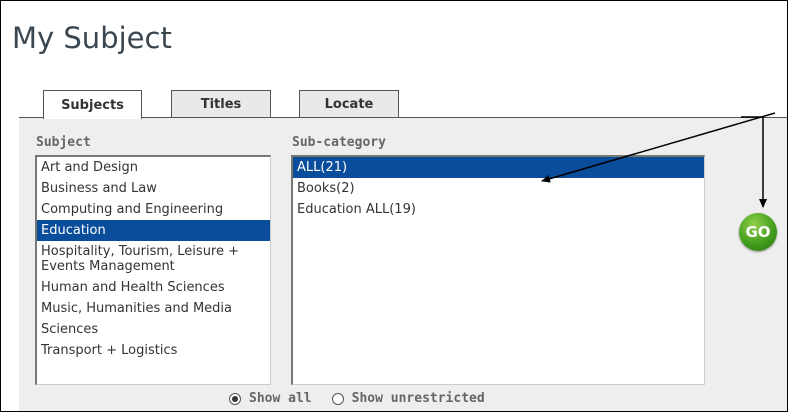 The width and height of the screenshot is (788, 412). What do you see at coordinates (498, 167) in the screenshot?
I see `subcategory-item-all: ALL(21)` at bounding box center [498, 167].